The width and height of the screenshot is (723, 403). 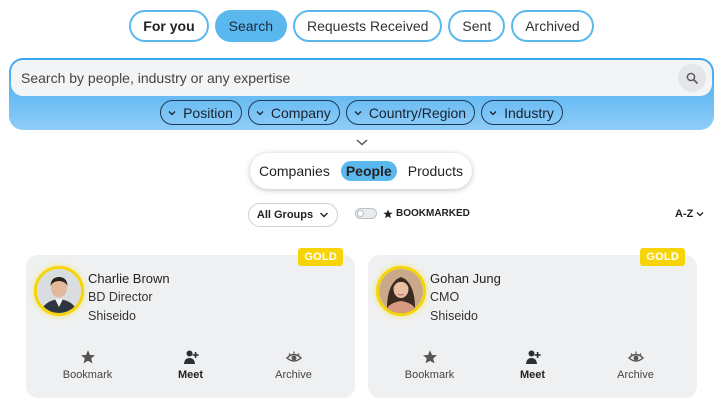 I want to click on search-button, so click(x=692, y=78).